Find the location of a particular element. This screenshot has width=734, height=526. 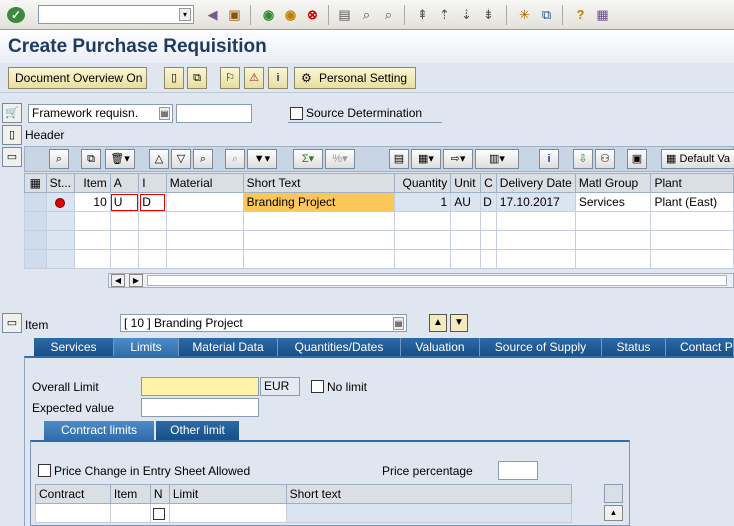

column-header-n: N is located at coordinates (159, 494).